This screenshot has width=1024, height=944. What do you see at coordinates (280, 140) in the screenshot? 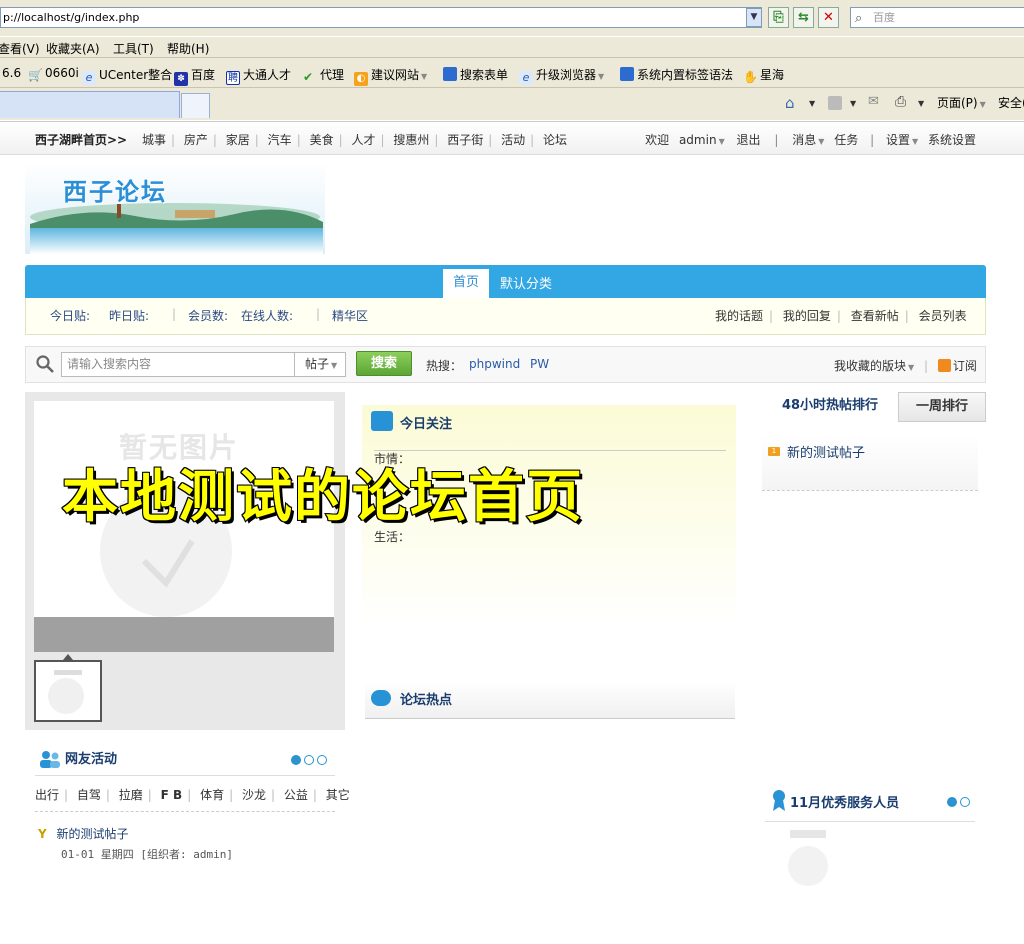
I see `channel-link: 汽车` at bounding box center [280, 140].